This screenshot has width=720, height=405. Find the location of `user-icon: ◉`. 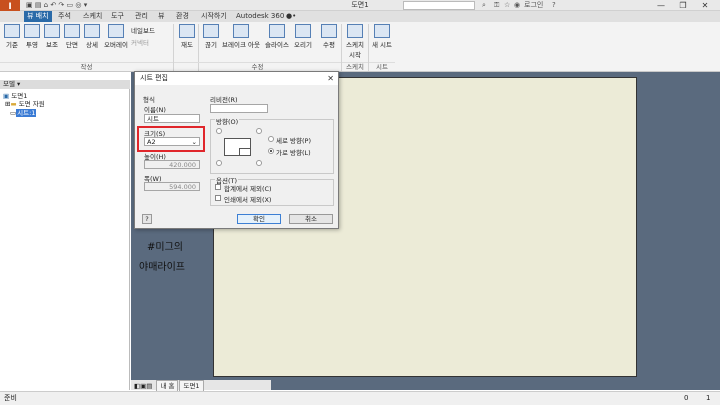

user-icon: ◉ is located at coordinates (517, 5).